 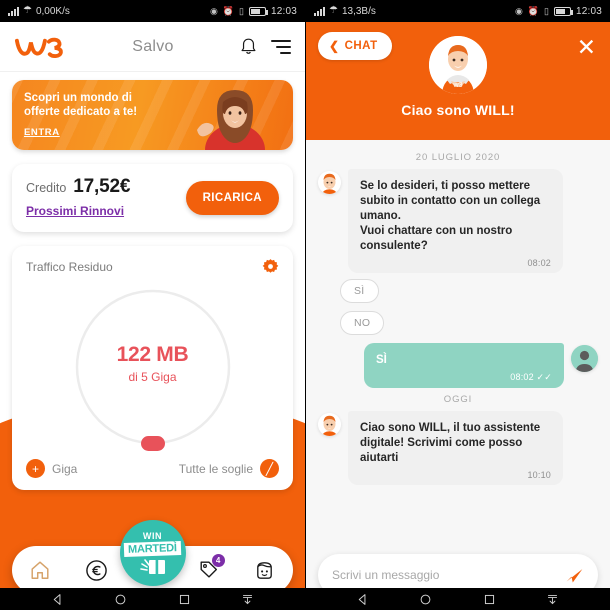 What do you see at coordinates (231, 120) in the screenshot?
I see `promo-woman-photo` at bounding box center [231, 120].